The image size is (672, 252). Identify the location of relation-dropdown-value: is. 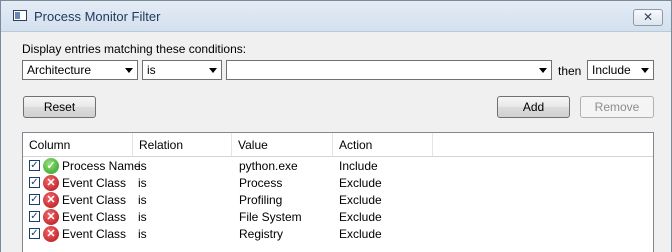
(151, 70).